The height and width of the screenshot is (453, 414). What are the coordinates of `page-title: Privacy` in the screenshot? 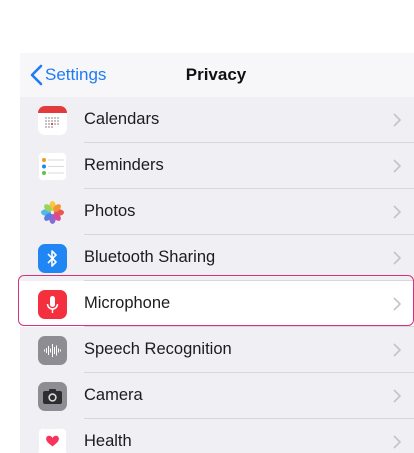 It's located at (216, 74).